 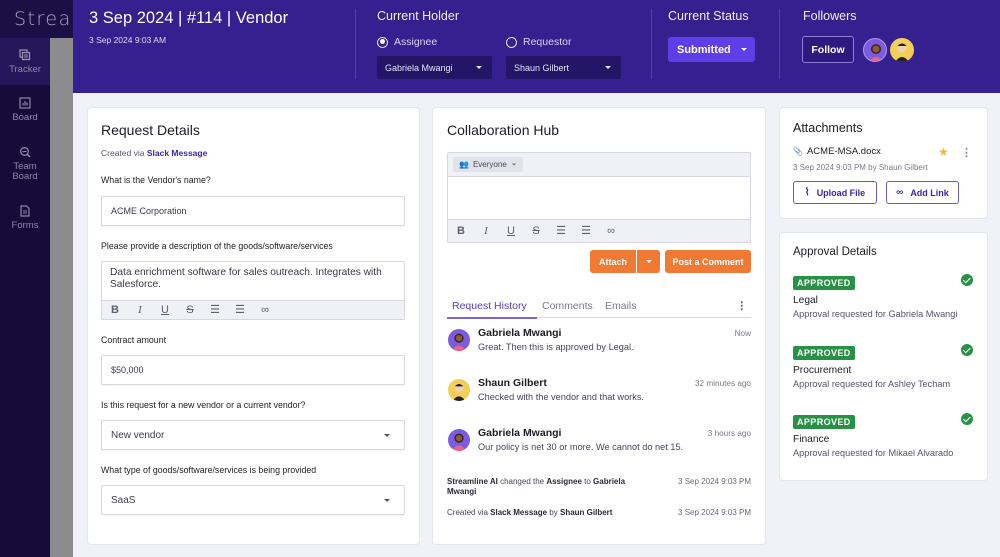 I want to click on follow-button: Follow, so click(x=828, y=49).